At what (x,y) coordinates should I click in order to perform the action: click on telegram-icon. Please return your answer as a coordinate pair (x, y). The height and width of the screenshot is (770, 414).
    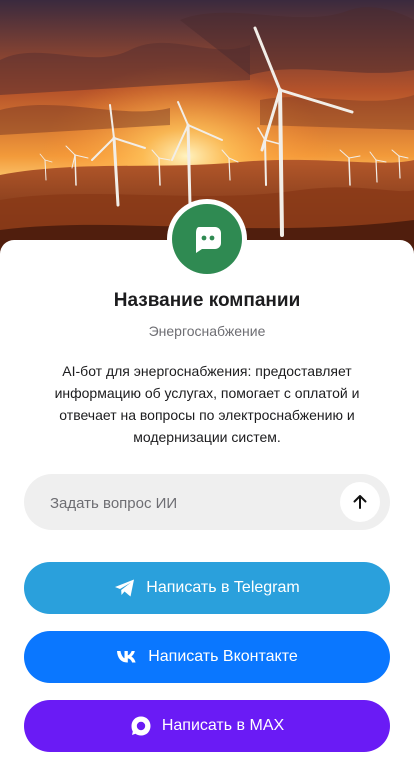
    Looking at the image, I should click on (125, 588).